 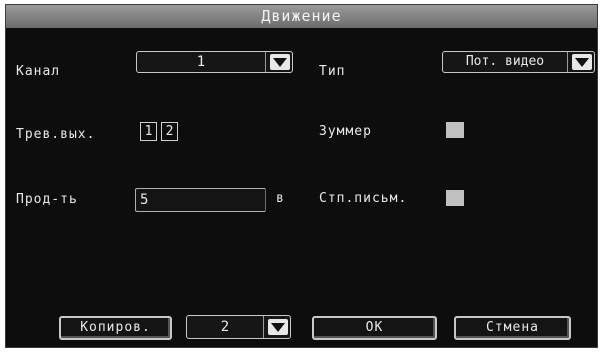 What do you see at coordinates (115, 328) in the screenshot?
I see `copy-button: Копиров.` at bounding box center [115, 328].